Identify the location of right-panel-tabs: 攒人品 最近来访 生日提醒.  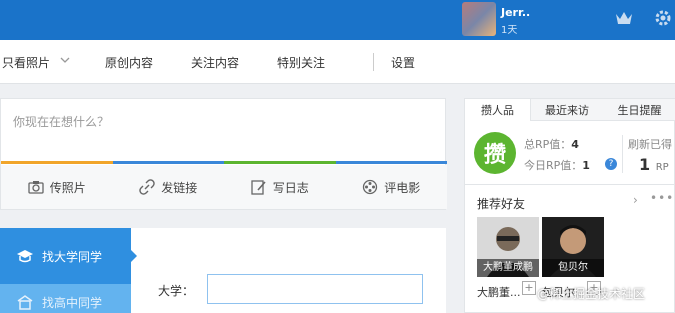
(570, 110).